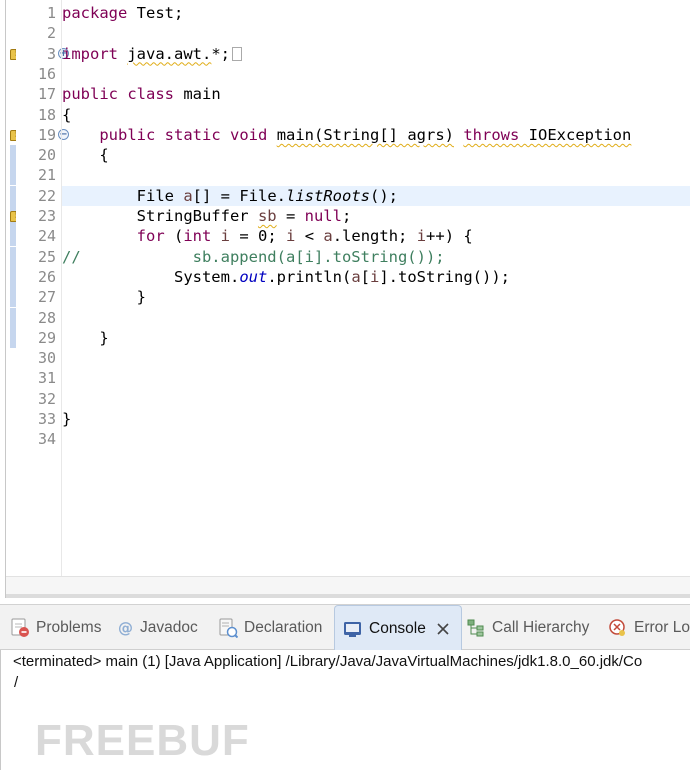 This screenshot has height=770, width=690. I want to click on code-line: // sb.append(a[i].toString());, so click(376, 257).